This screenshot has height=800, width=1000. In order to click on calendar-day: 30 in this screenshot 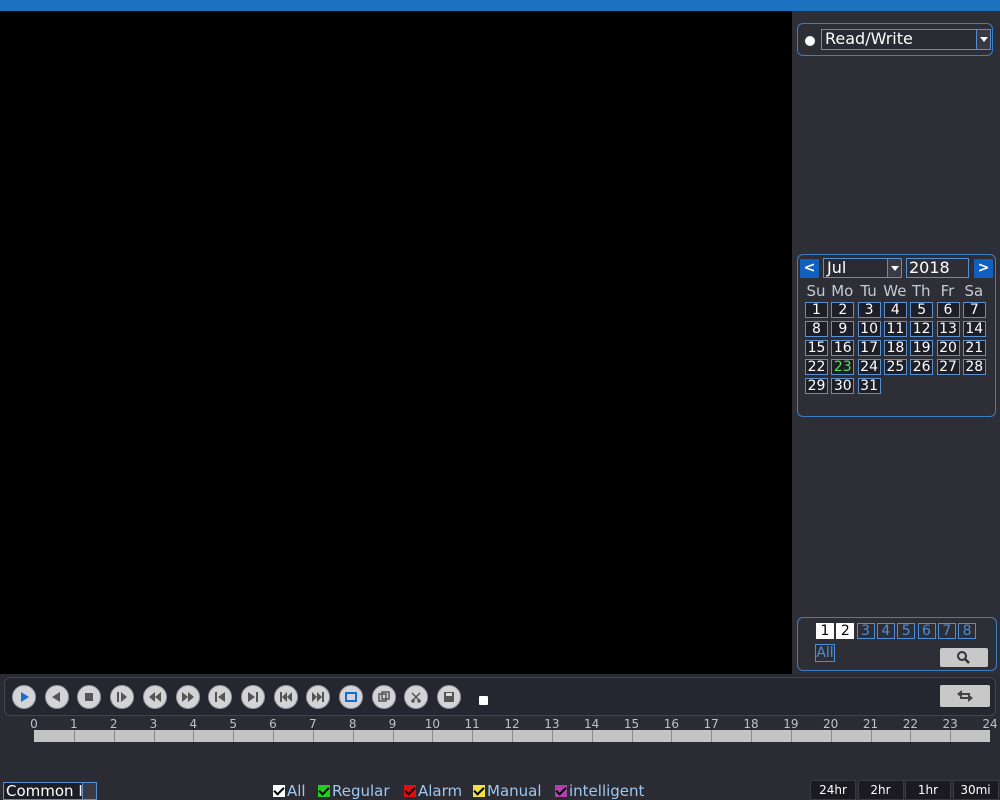, I will do `click(843, 386)`.